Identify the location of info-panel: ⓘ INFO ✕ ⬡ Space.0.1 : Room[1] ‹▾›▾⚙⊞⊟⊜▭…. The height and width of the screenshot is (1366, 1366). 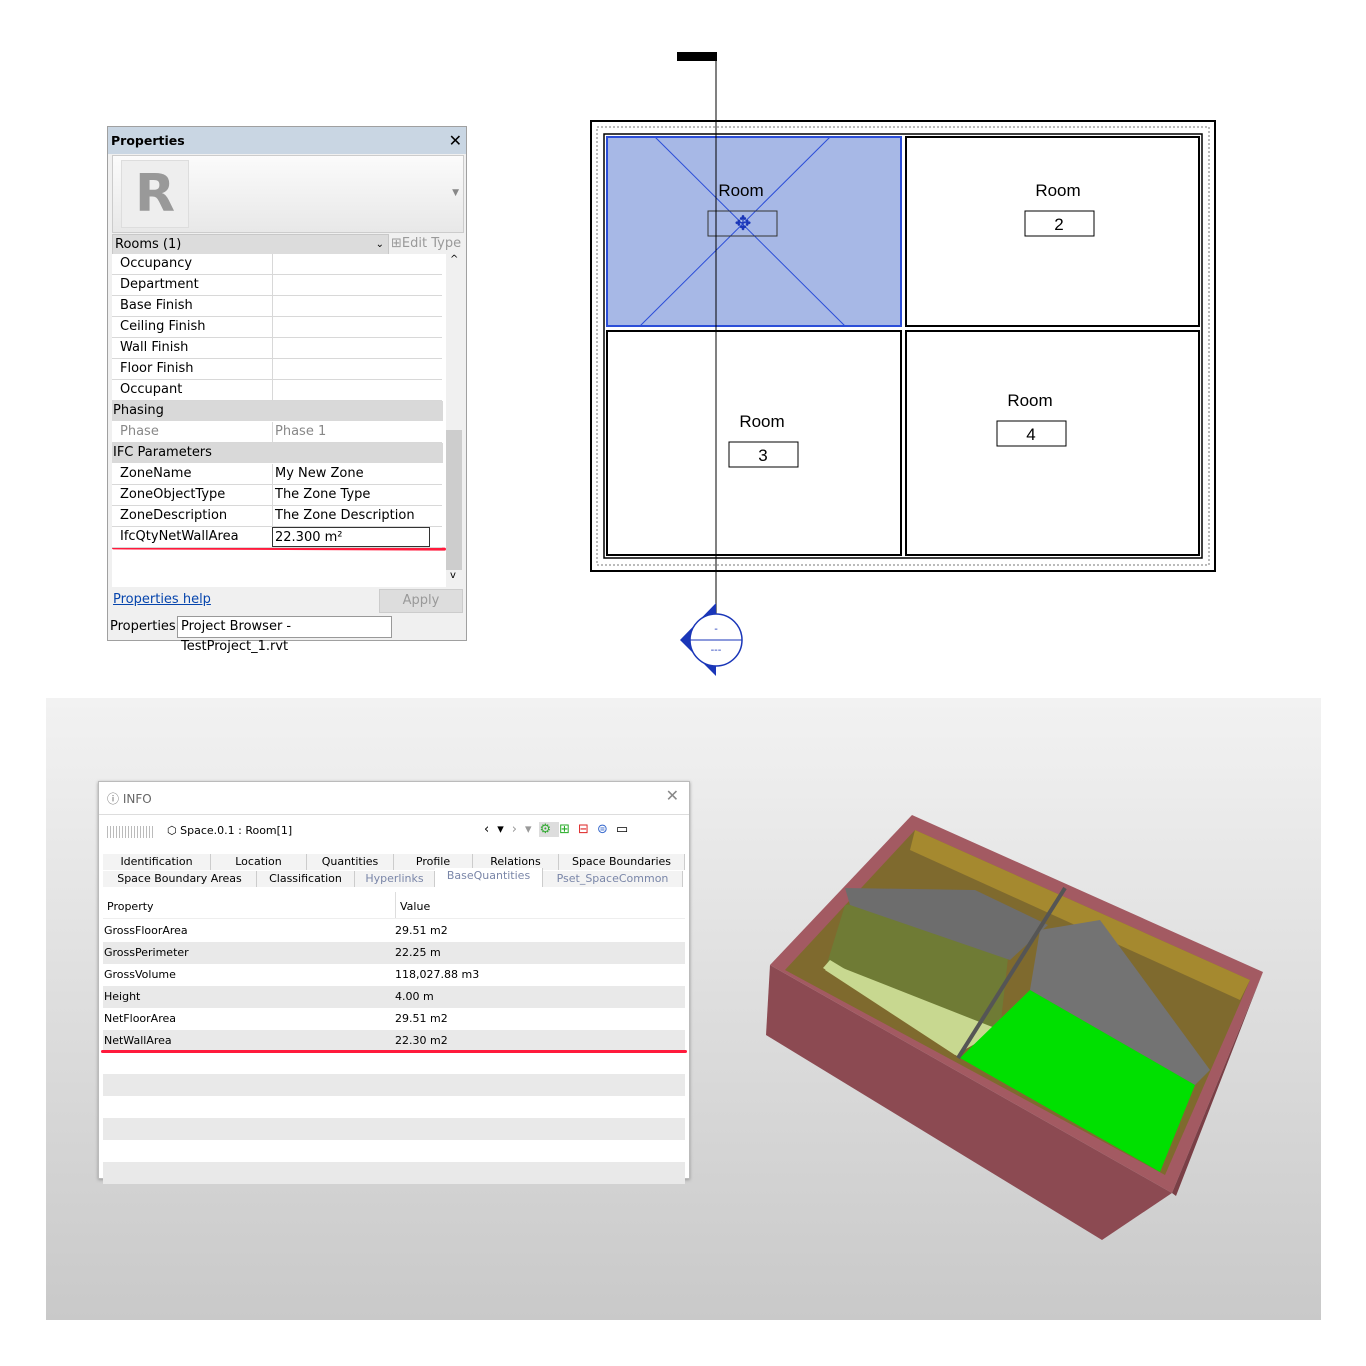
(394, 982).